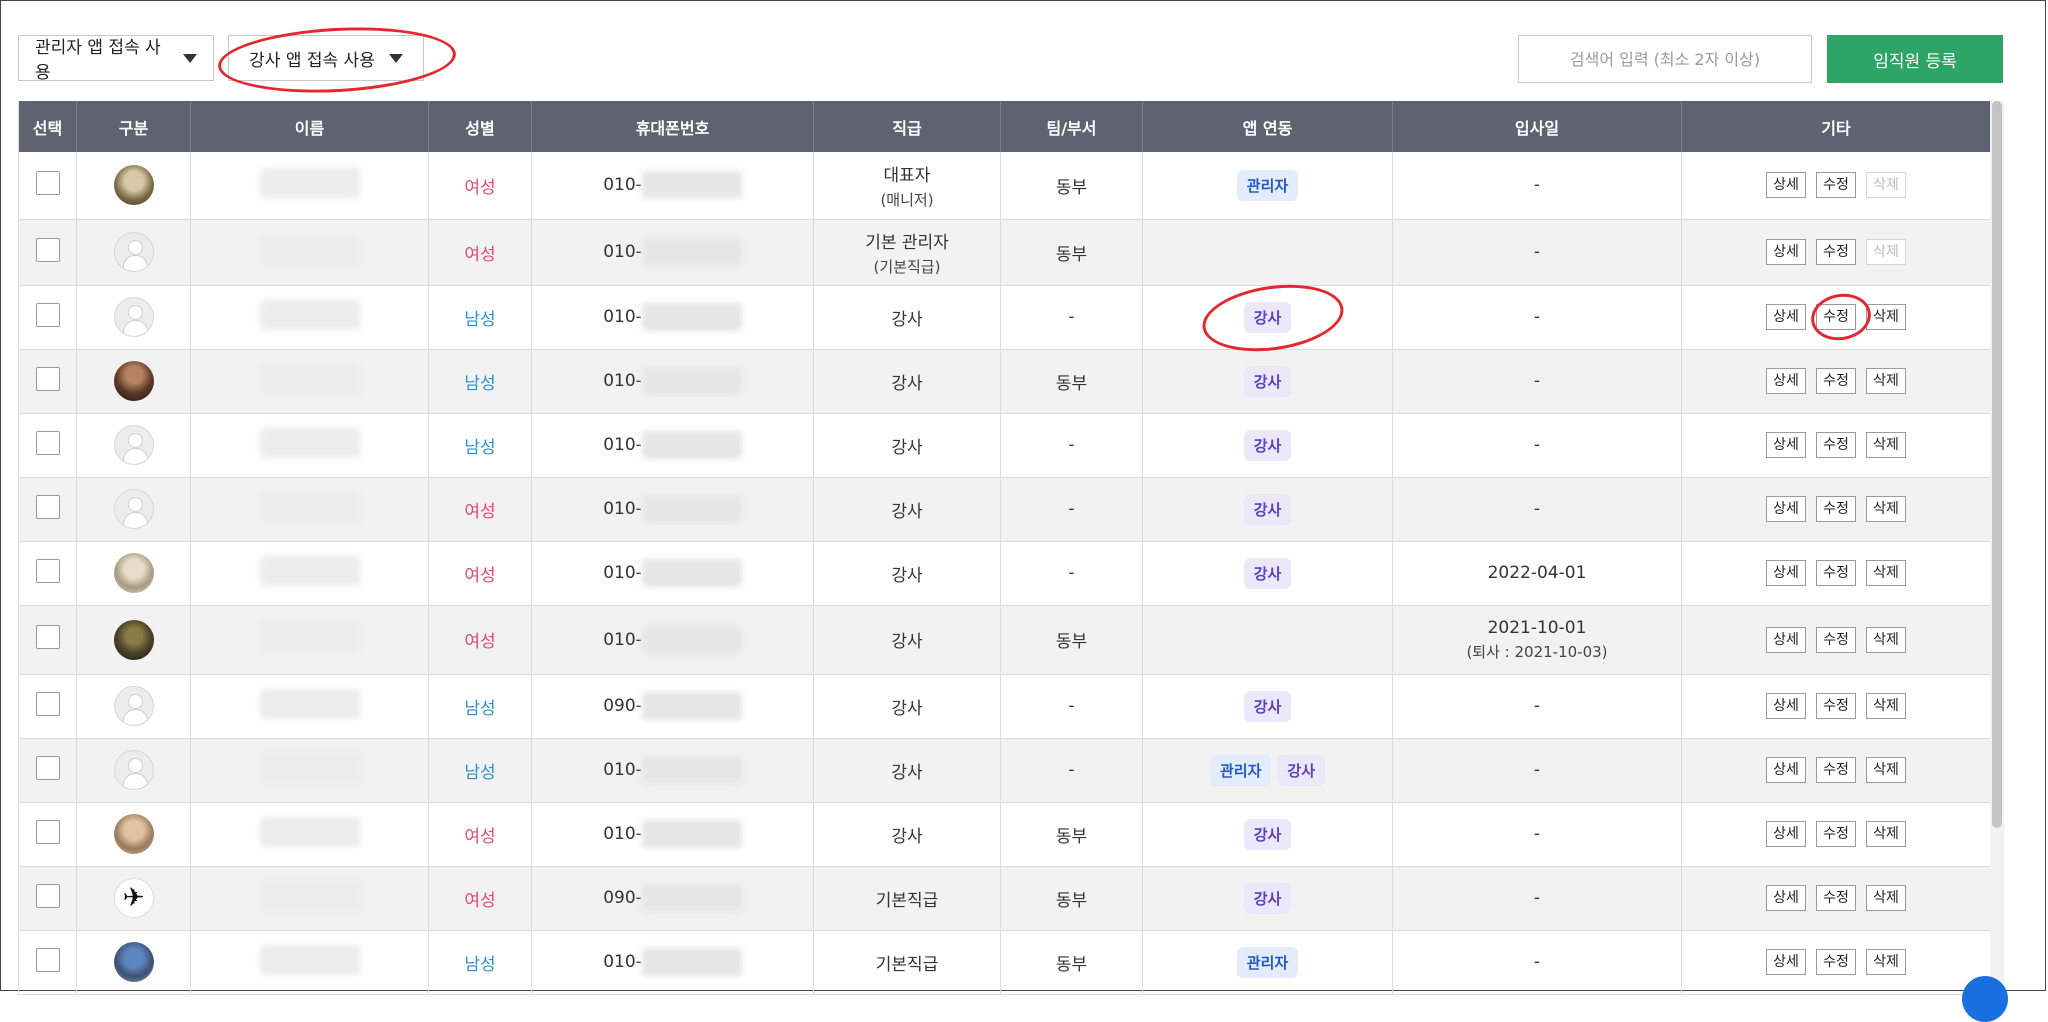 The height and width of the screenshot is (1022, 2048). Describe the element at coordinates (907, 319) in the screenshot. I see `rank-text: 강사` at that location.